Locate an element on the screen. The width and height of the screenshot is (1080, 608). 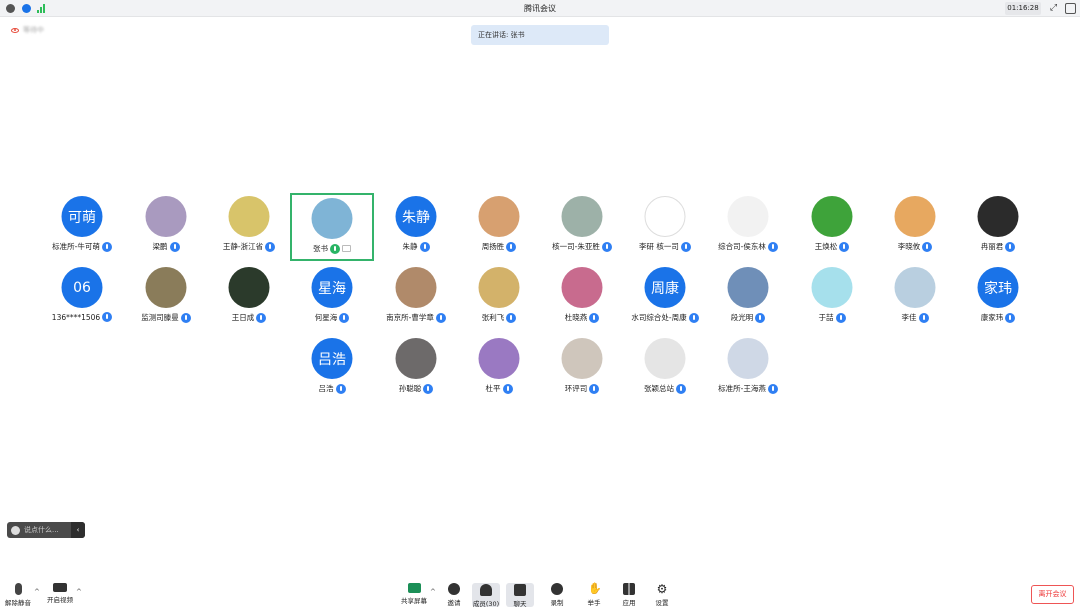
participant-tile: 杜平 is located at coordinates (499, 369).